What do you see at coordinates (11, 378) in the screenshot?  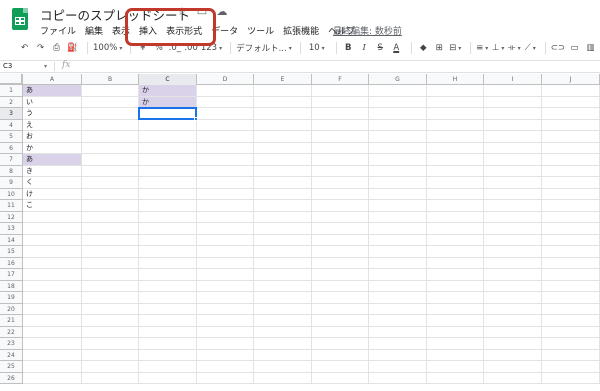 I see `row-header: 26` at bounding box center [11, 378].